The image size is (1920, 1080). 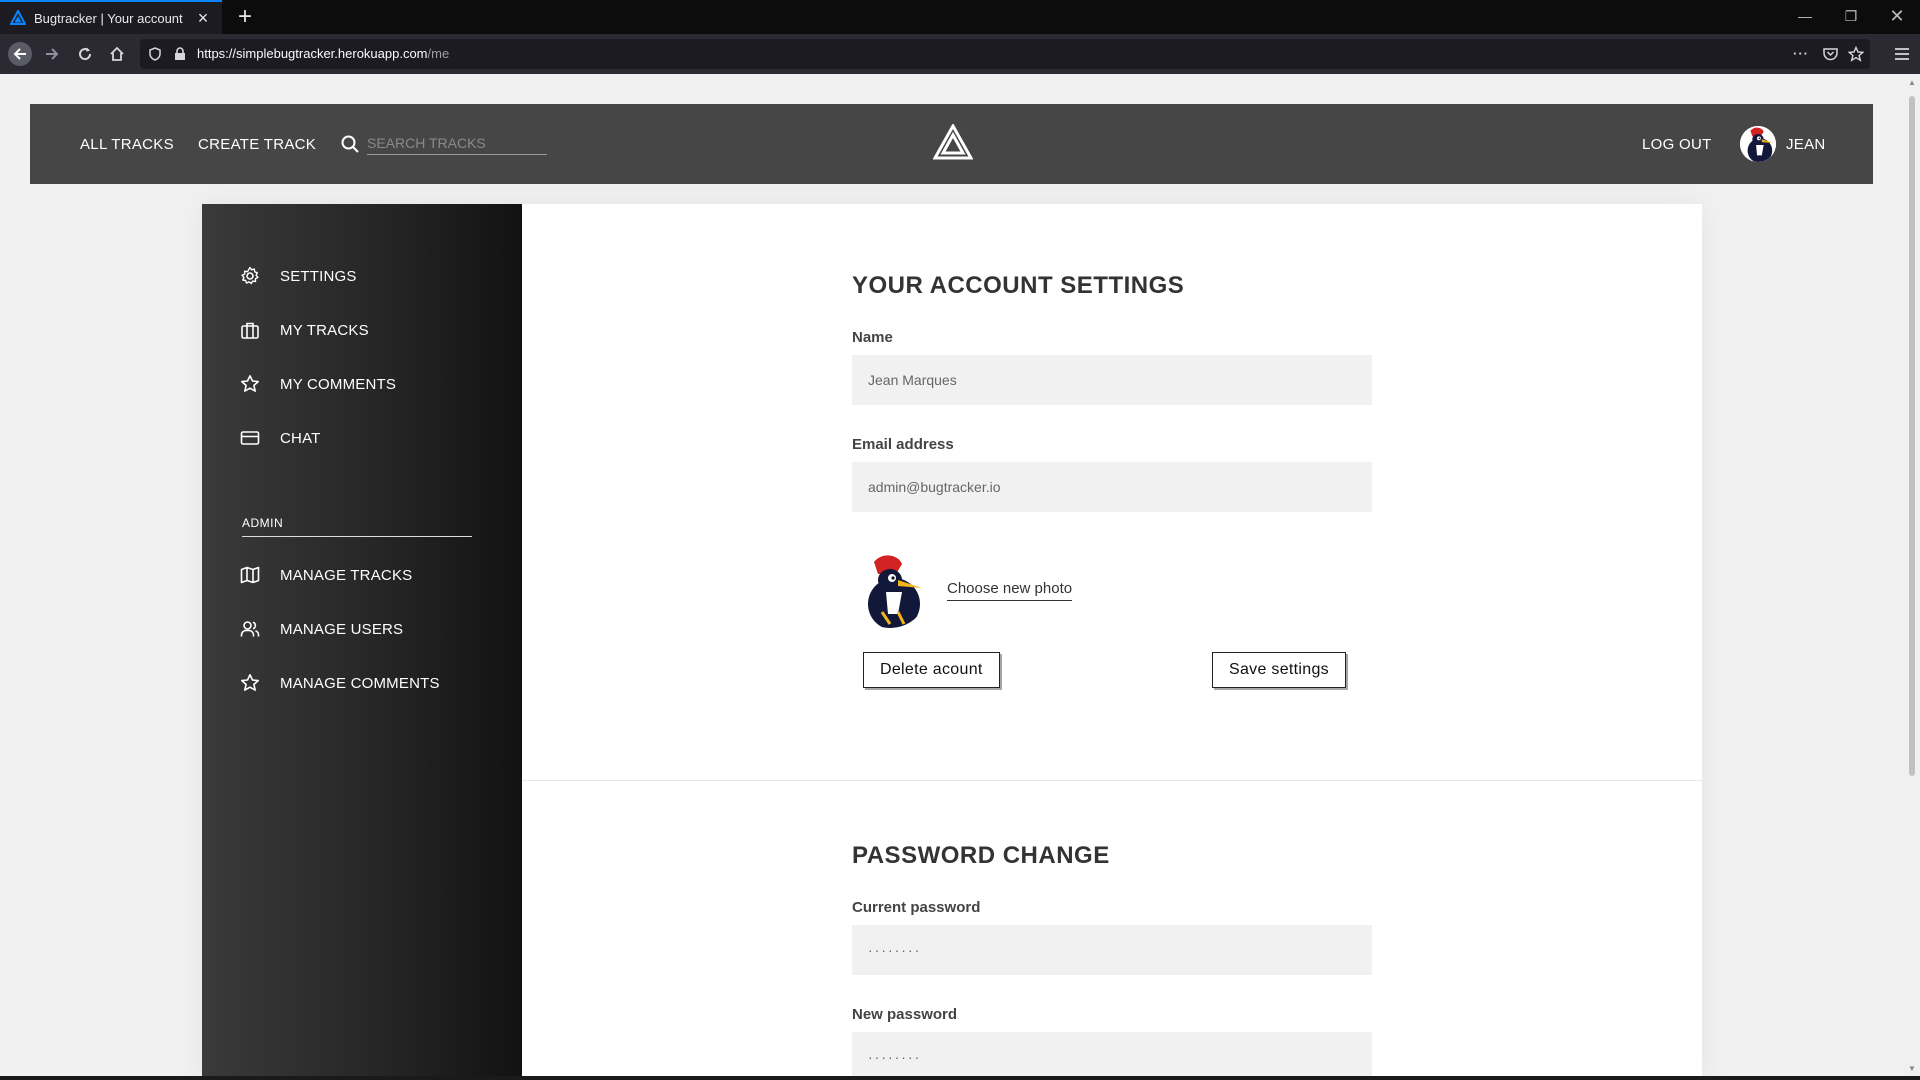 I want to click on browser-tab: Bugtracker | Your account ×, so click(x=111, y=17).